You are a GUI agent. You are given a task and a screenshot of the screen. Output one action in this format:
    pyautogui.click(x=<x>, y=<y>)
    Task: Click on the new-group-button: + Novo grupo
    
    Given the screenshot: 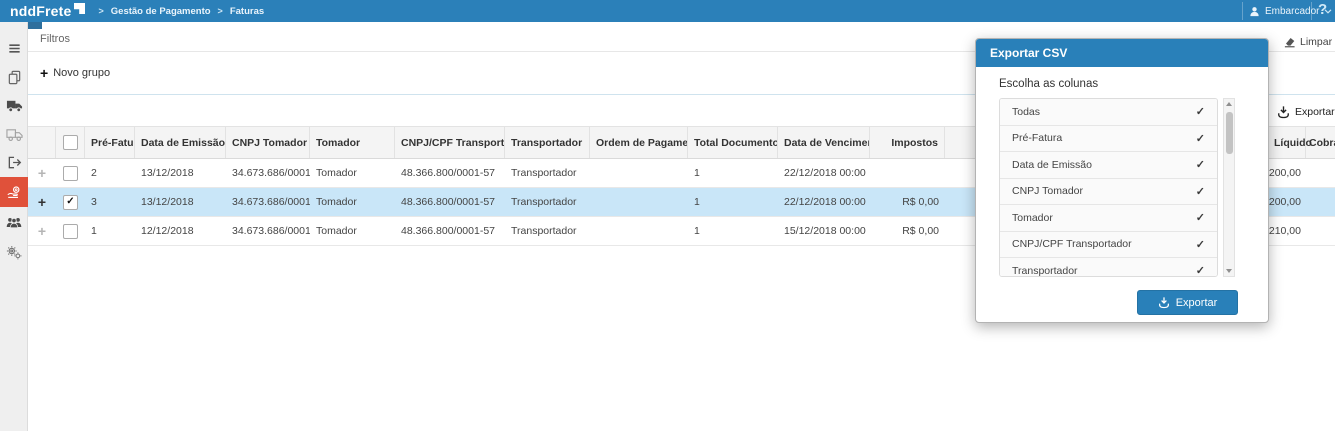 What is the action you would take?
    pyautogui.click(x=75, y=72)
    